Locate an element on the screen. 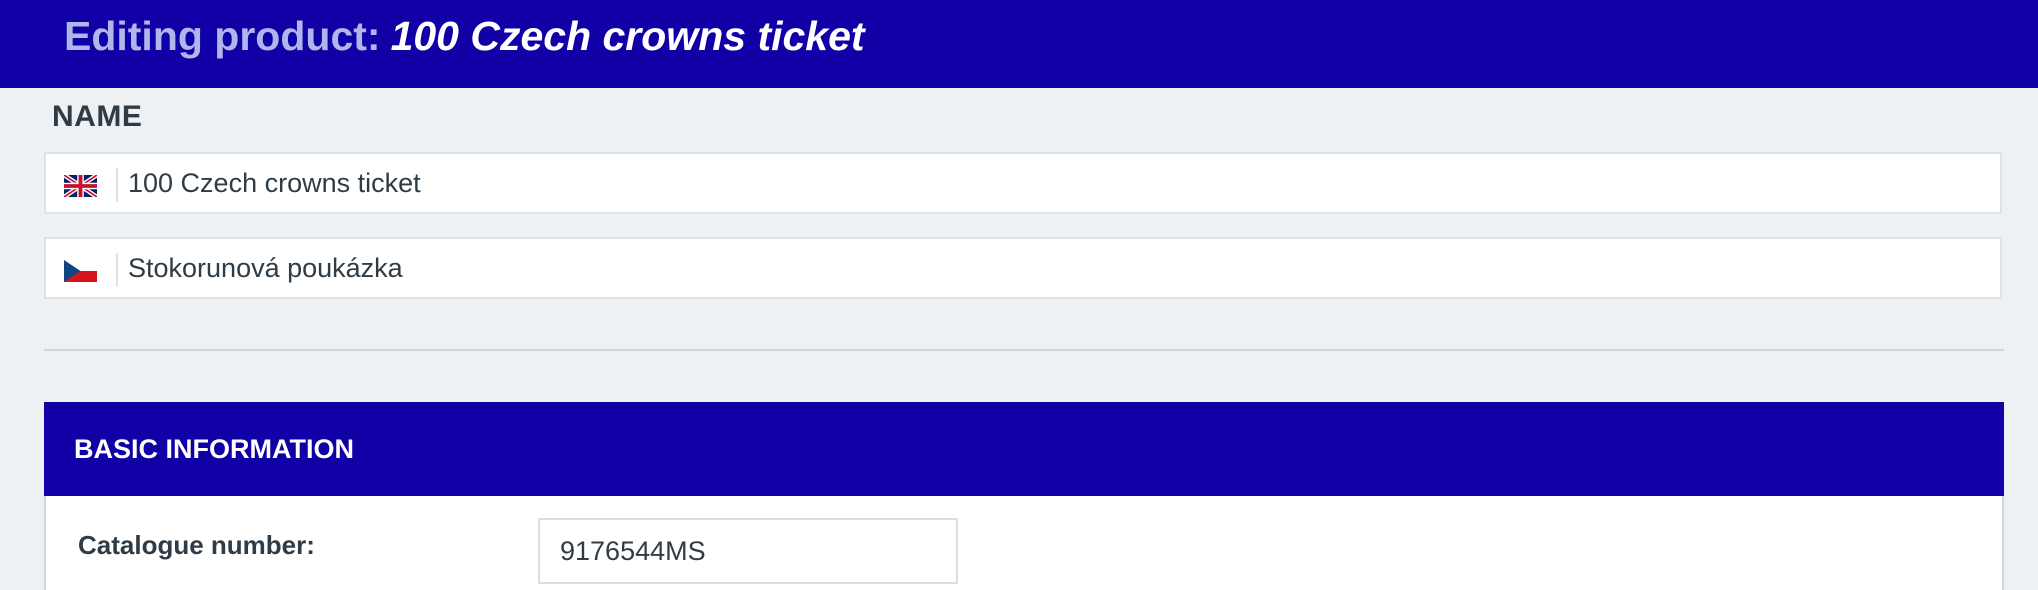 This screenshot has height=590, width=2038. name-input-czech is located at coordinates (1023, 268).